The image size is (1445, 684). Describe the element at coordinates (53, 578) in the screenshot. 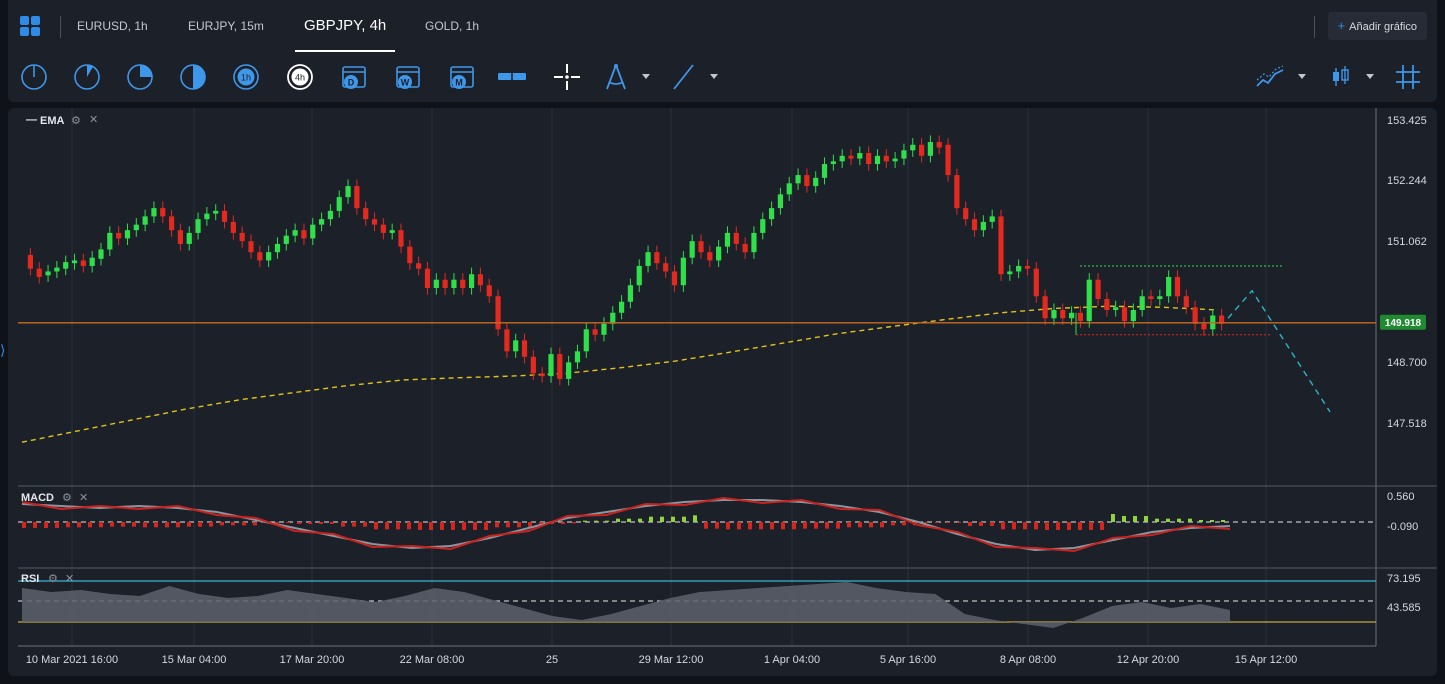

I see `rsi-settings-icon: ⚙` at that location.